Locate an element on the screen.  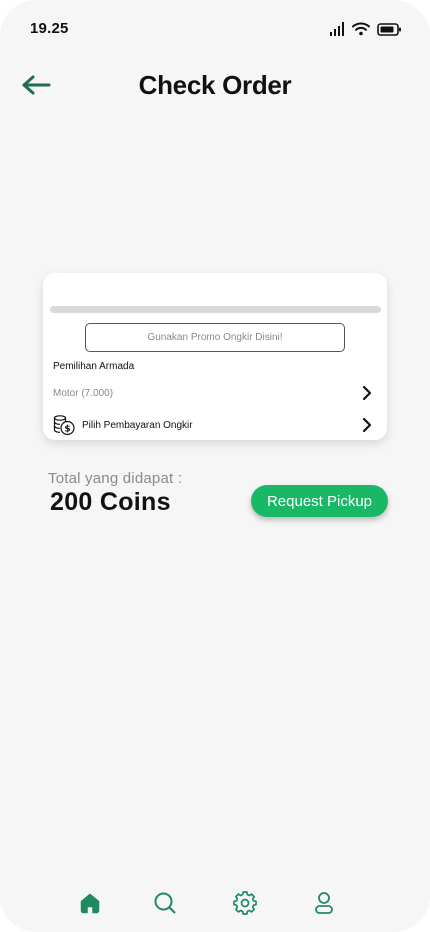
nav-home is located at coordinates (90, 905).